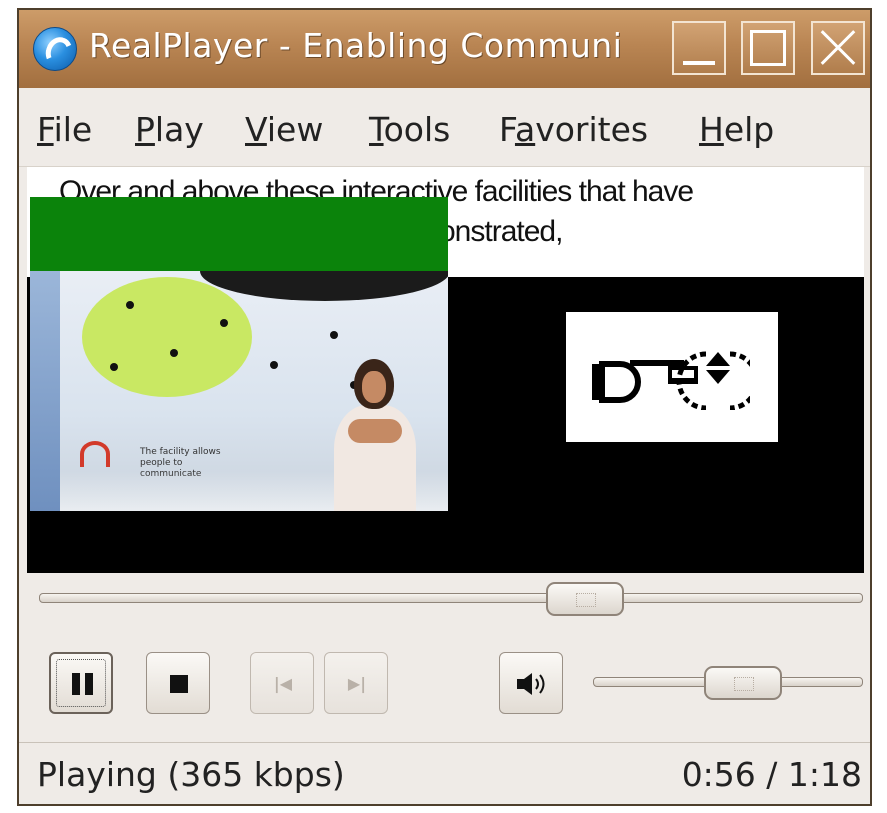 The width and height of the screenshot is (887, 813). What do you see at coordinates (284, 129) in the screenshot?
I see `menu-view: View` at bounding box center [284, 129].